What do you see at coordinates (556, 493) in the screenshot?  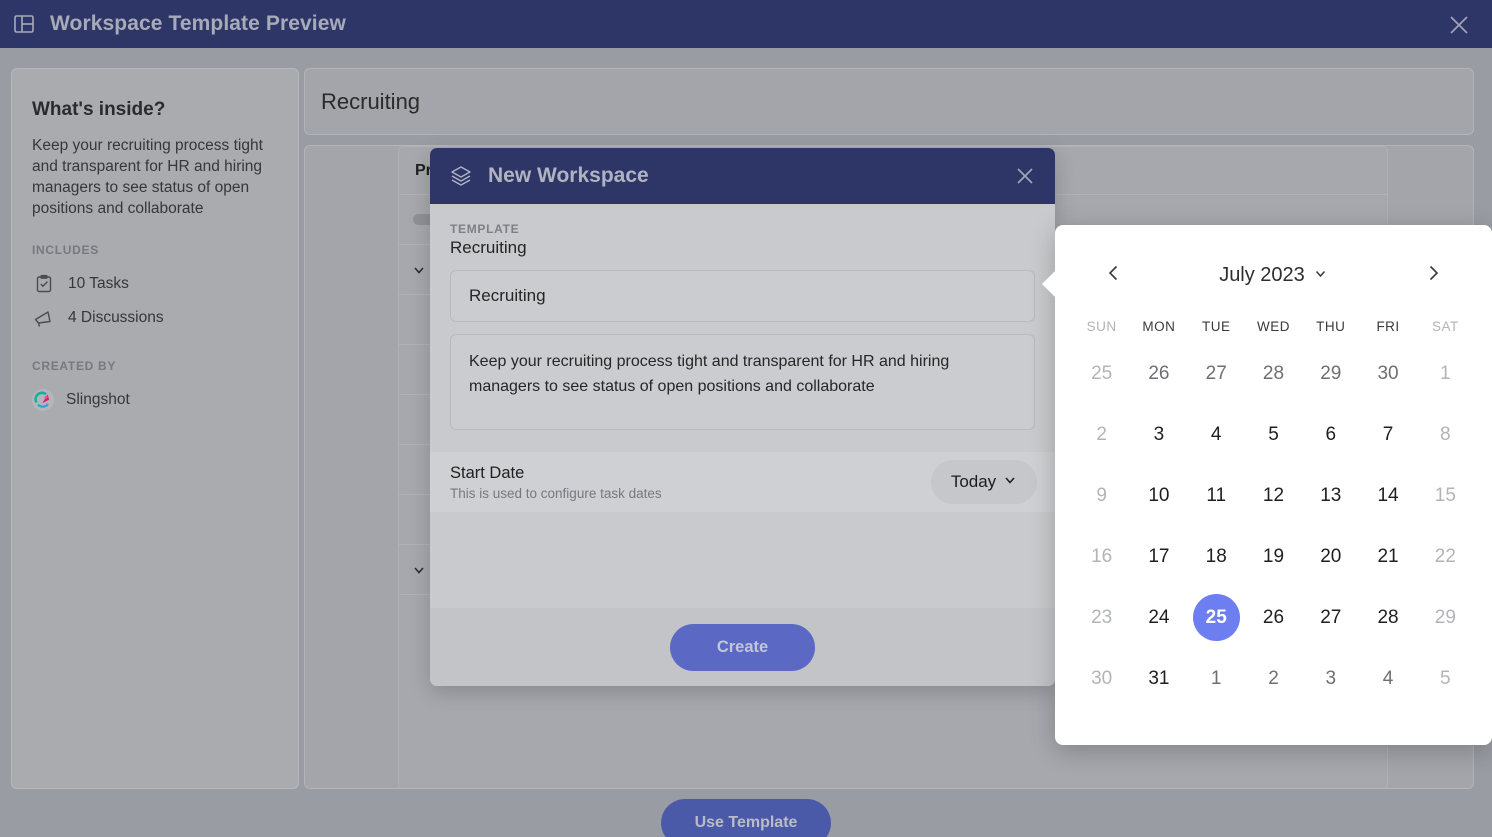 I see `start-date-hint: This is used to configure task dates` at bounding box center [556, 493].